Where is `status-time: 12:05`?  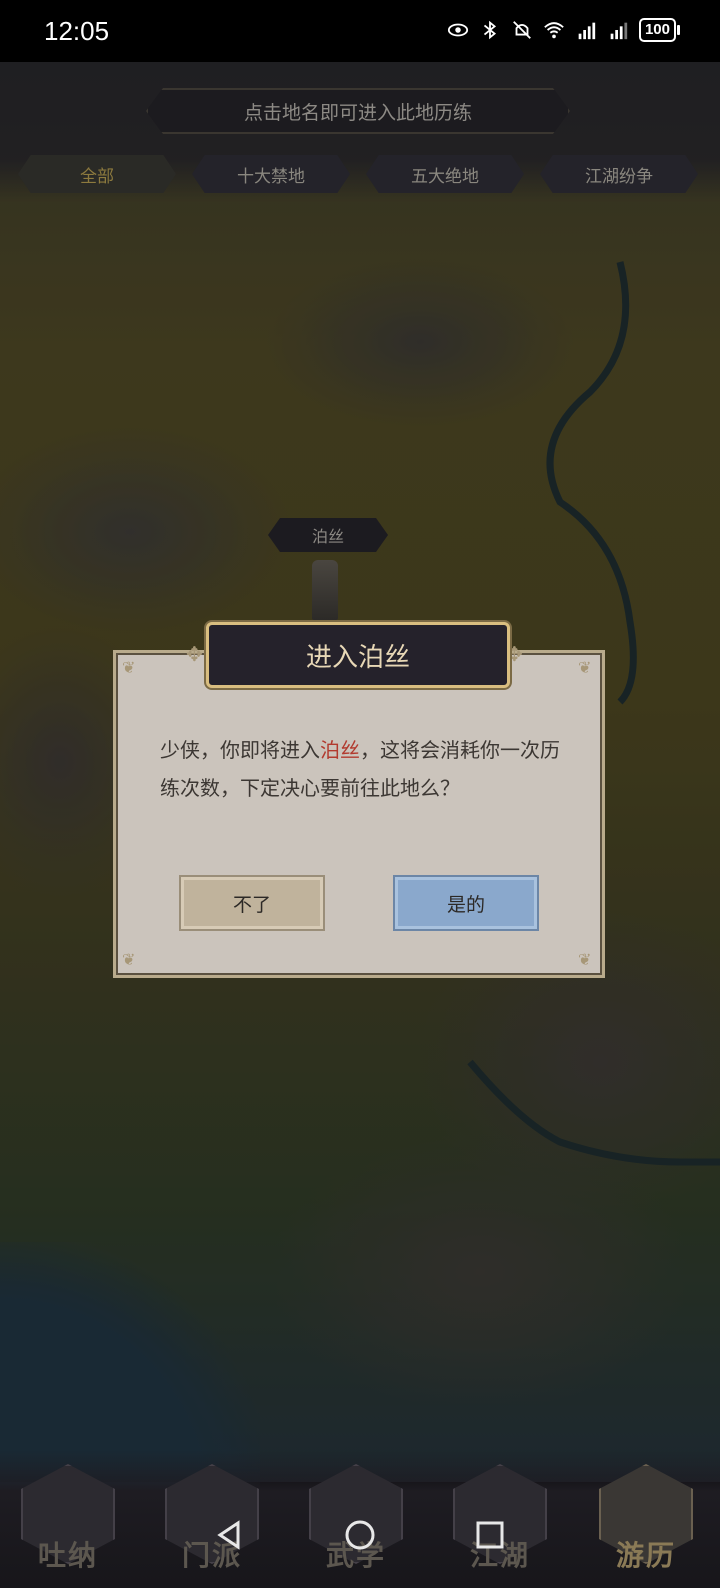
status-time: 12:05 is located at coordinates (77, 31).